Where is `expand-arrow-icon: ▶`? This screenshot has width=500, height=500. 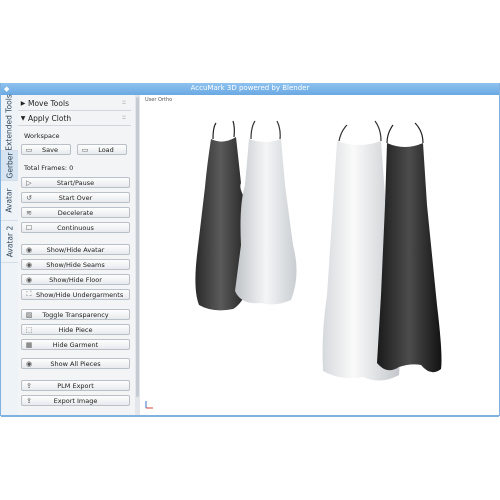 expand-arrow-icon: ▶ is located at coordinates (23, 103).